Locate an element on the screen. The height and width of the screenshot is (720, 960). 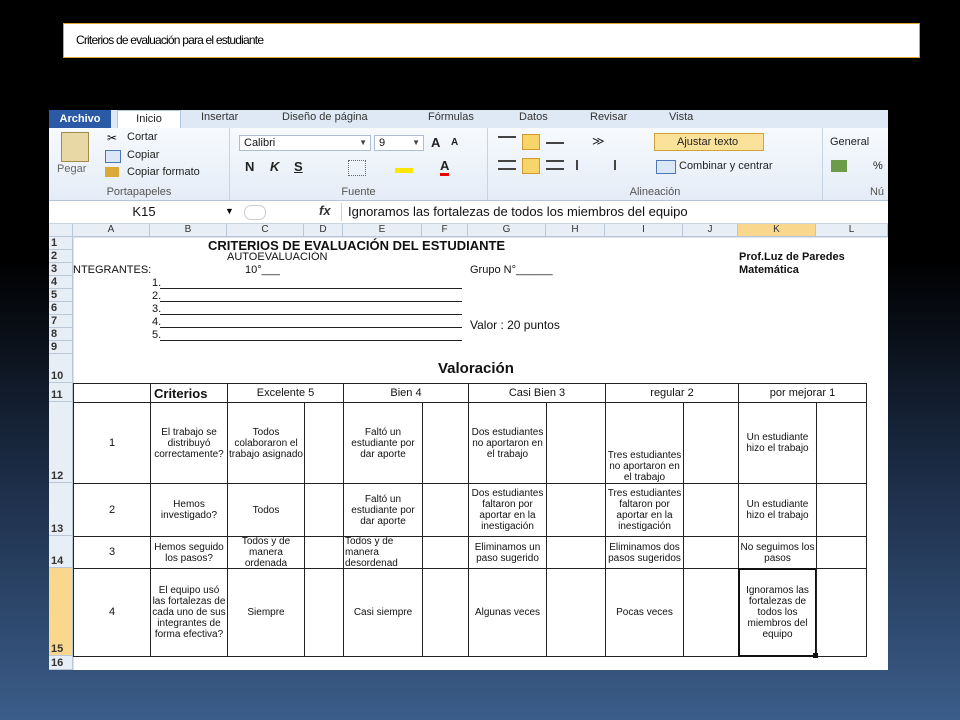
rating-excelente: Todos colaboraron el trabajo asignado is located at coordinates (266, 443).